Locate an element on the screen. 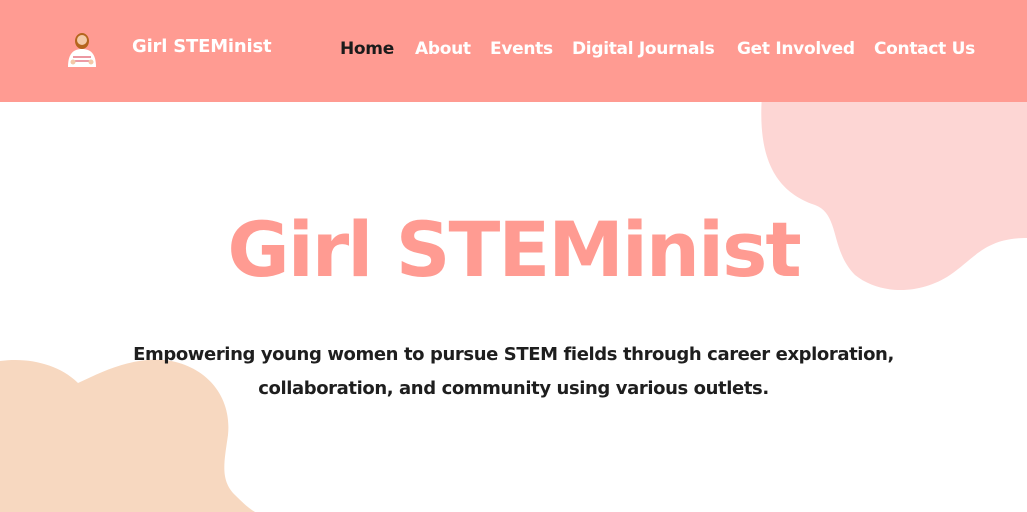 Image resolution: width=1027 pixels, height=512 pixels. nav-item-home: Home is located at coordinates (367, 49).